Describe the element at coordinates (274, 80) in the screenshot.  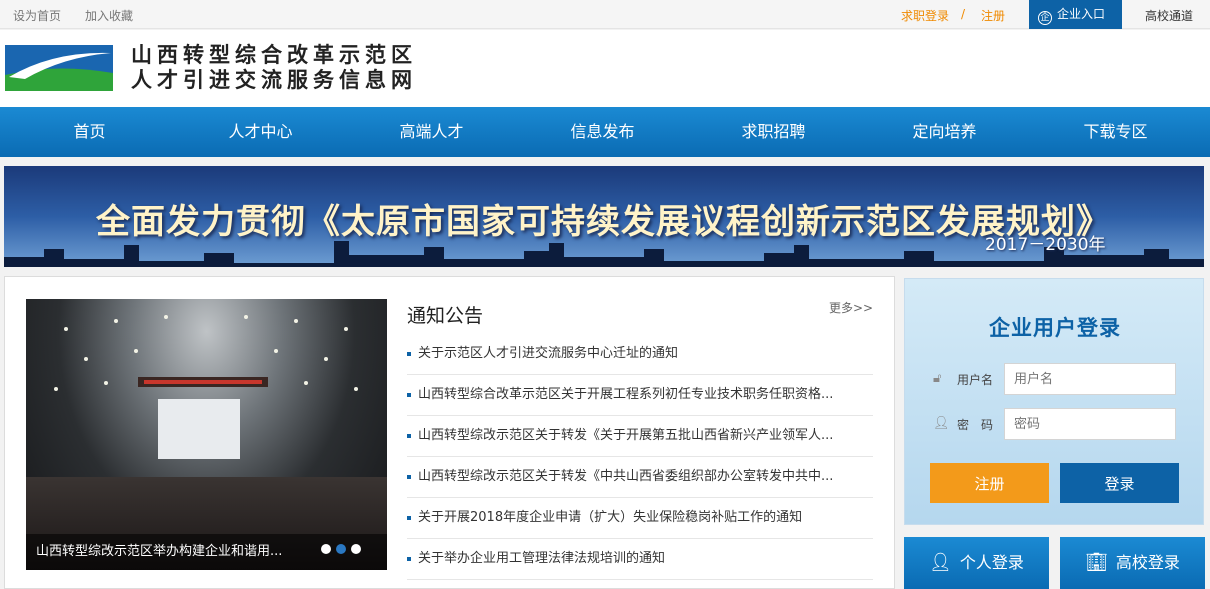
I see `site-name-line2: 人才引进交流服务信息网` at that location.